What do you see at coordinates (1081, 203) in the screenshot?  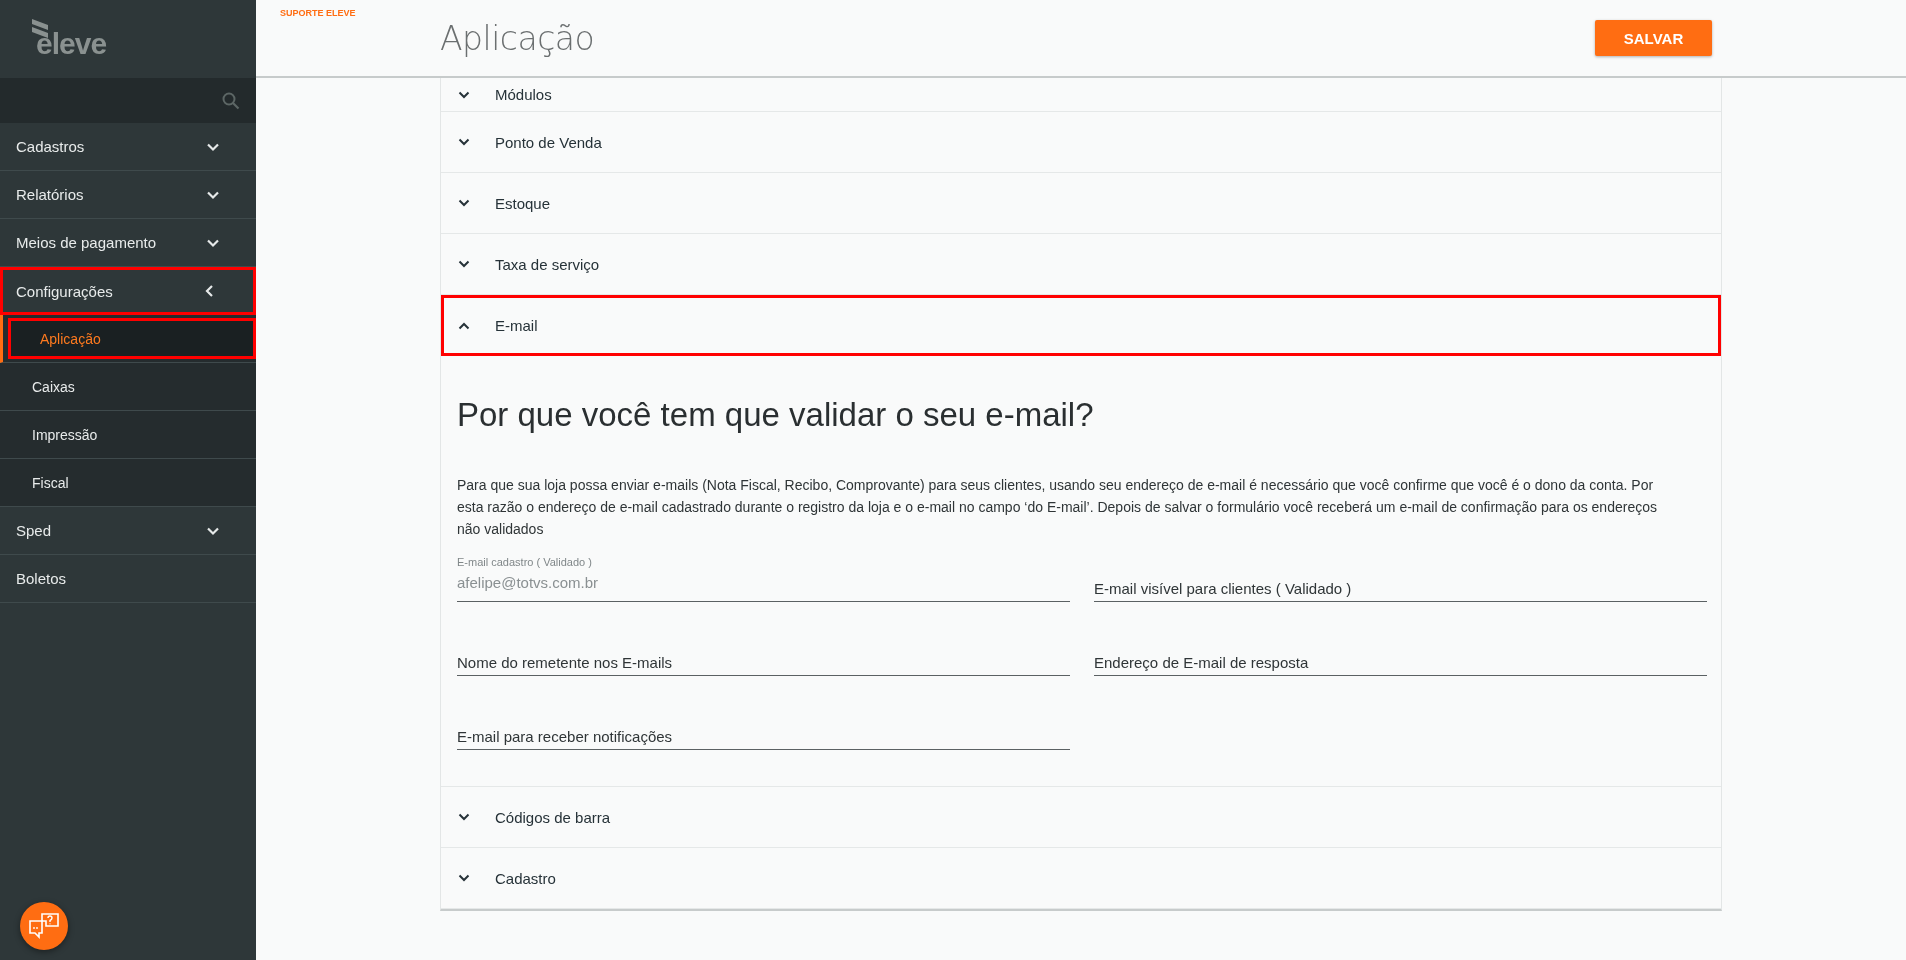 I see `accordion-header: Estoque` at bounding box center [1081, 203].